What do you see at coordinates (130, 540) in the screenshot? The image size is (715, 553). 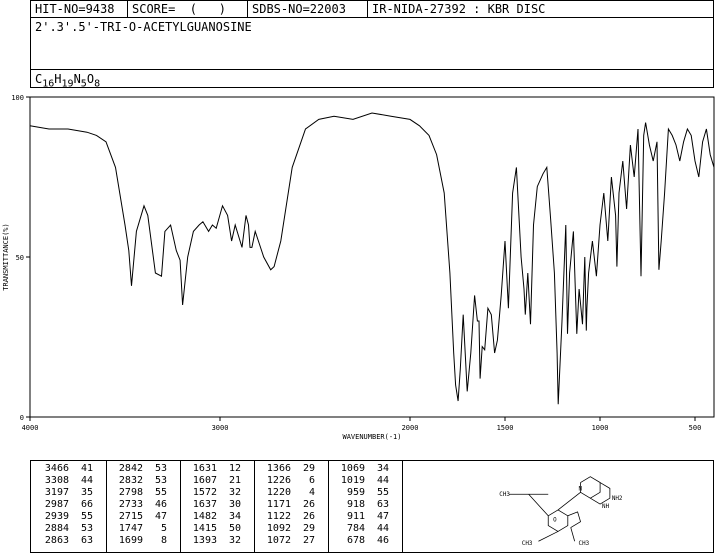 I see `peak-wavenumber: 1699` at bounding box center [130, 540].